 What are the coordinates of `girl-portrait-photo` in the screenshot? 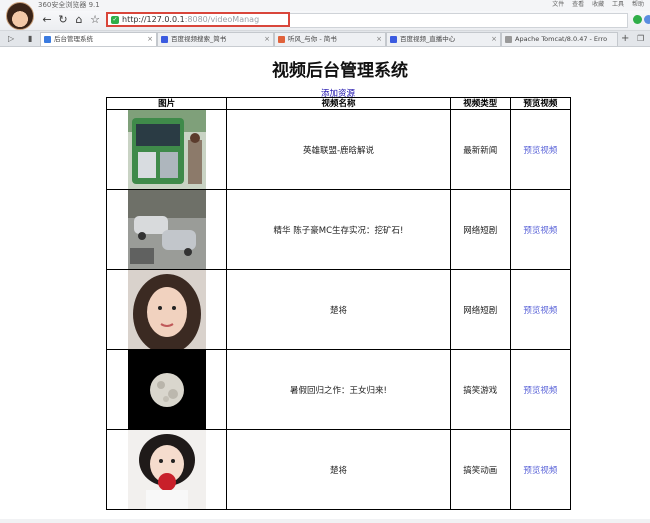 It's located at (166, 309).